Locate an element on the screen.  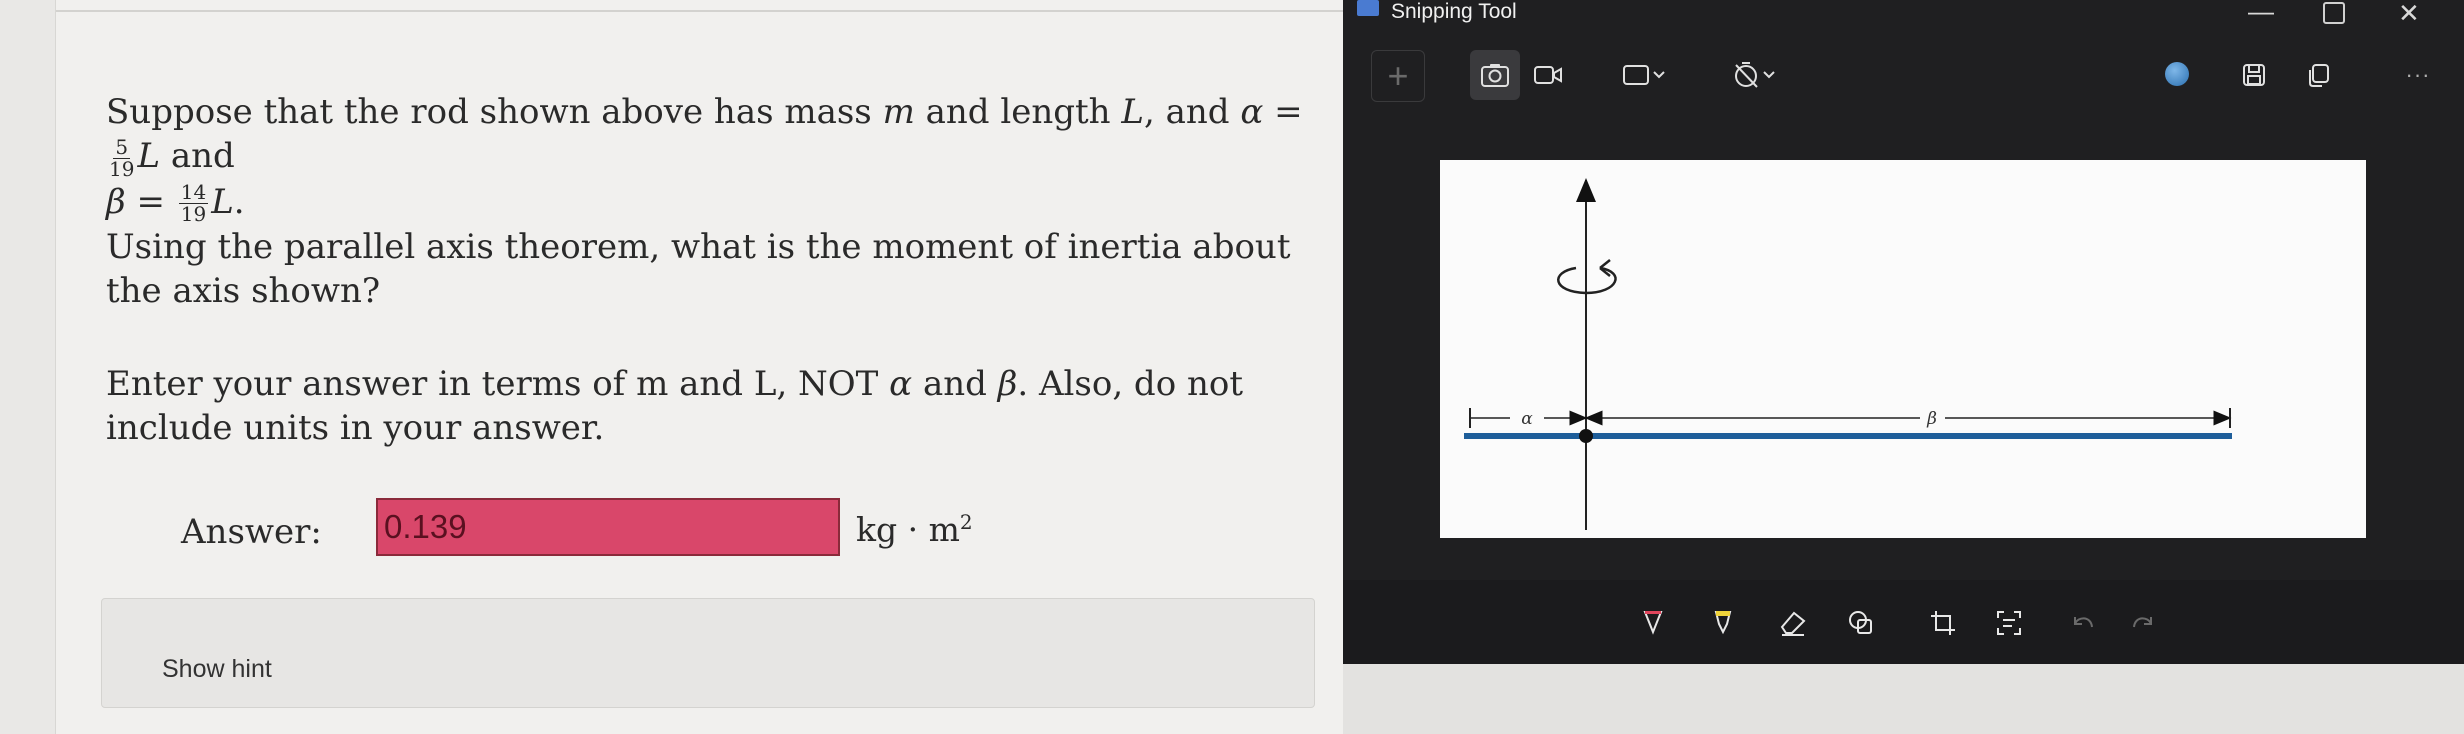
alpha-fraction: 5 19 is located at coordinates (122, 157).